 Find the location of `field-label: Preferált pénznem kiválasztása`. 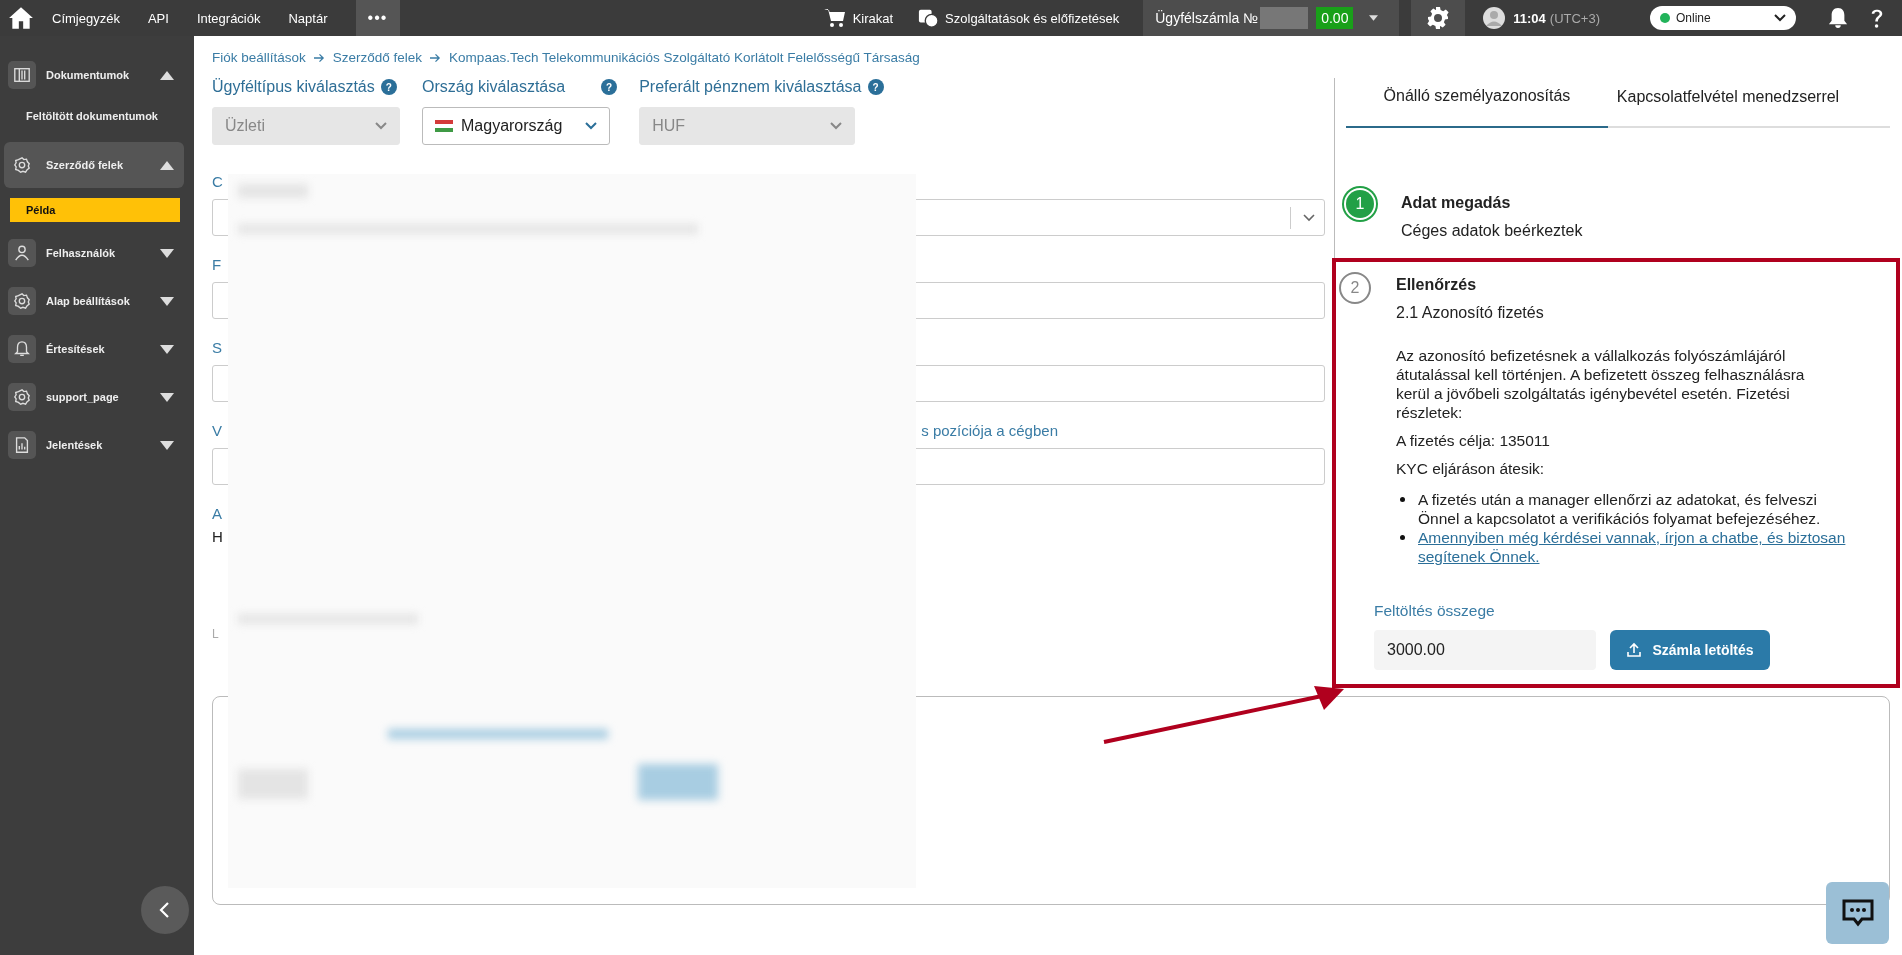

field-label: Preferált pénznem kiválasztása is located at coordinates (750, 87).